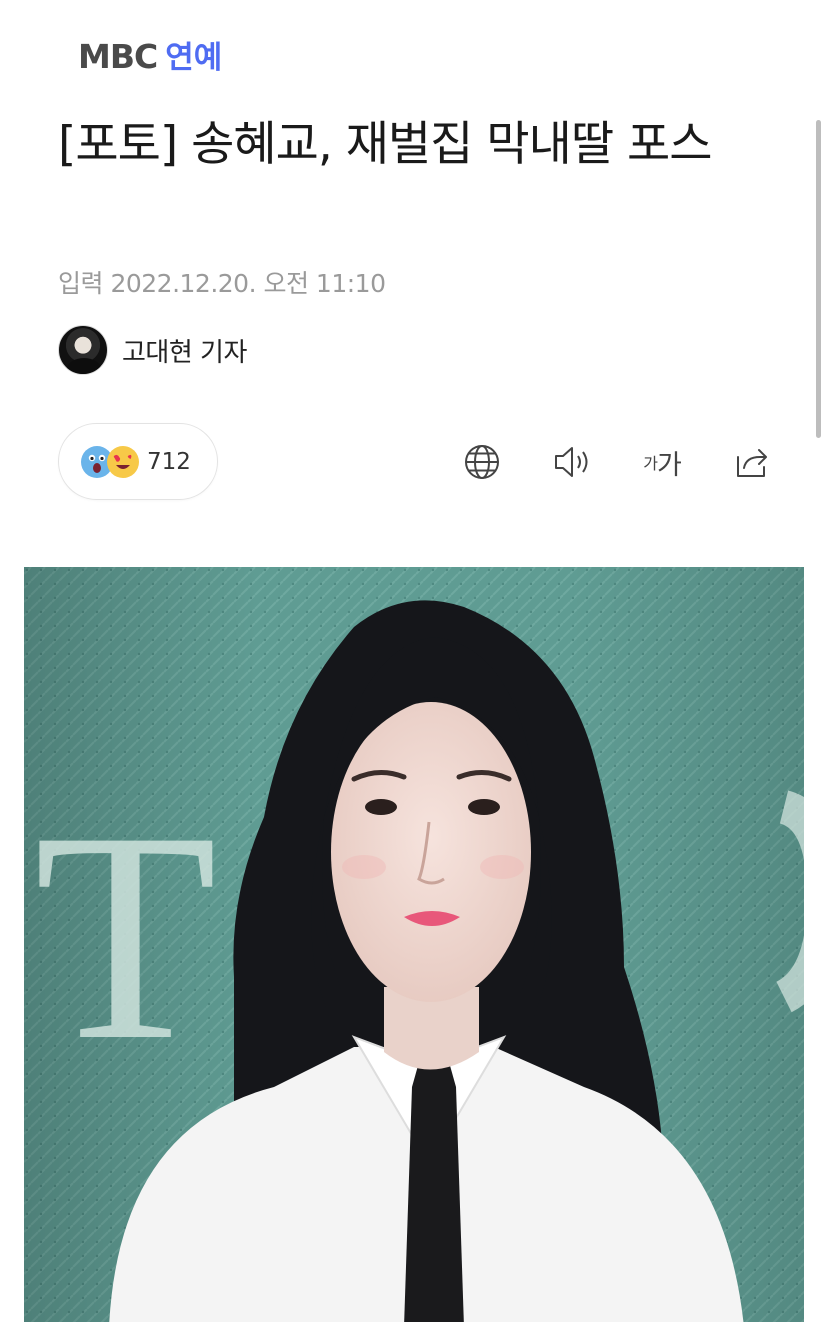  I want to click on face-shape, so click(431, 852).